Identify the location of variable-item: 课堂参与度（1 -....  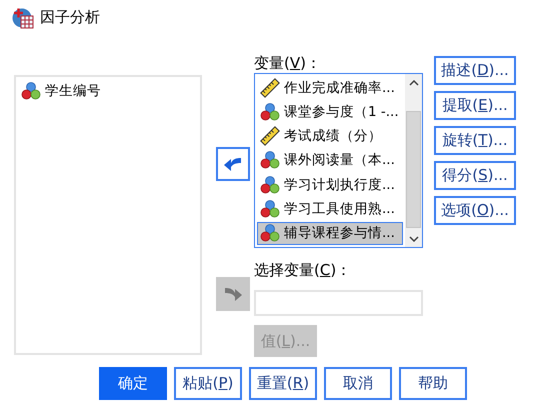
(330, 112).